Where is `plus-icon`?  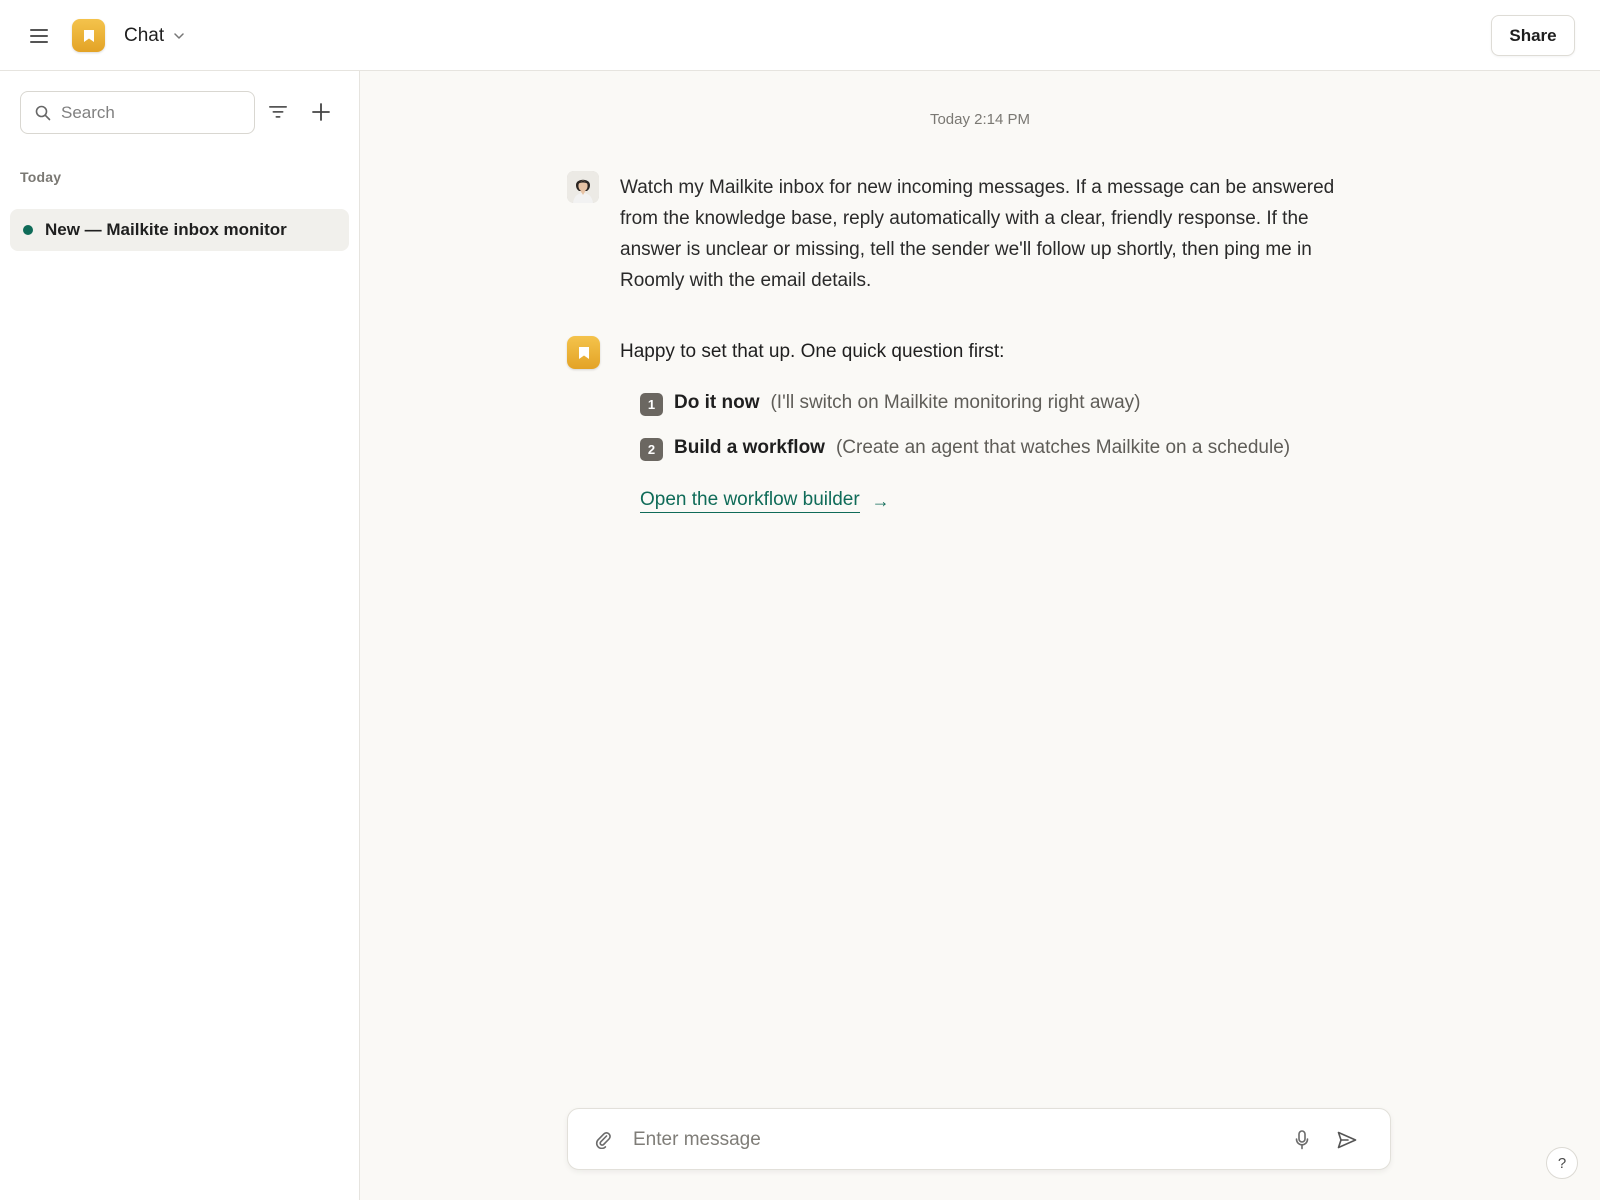
plus-icon is located at coordinates (321, 112).